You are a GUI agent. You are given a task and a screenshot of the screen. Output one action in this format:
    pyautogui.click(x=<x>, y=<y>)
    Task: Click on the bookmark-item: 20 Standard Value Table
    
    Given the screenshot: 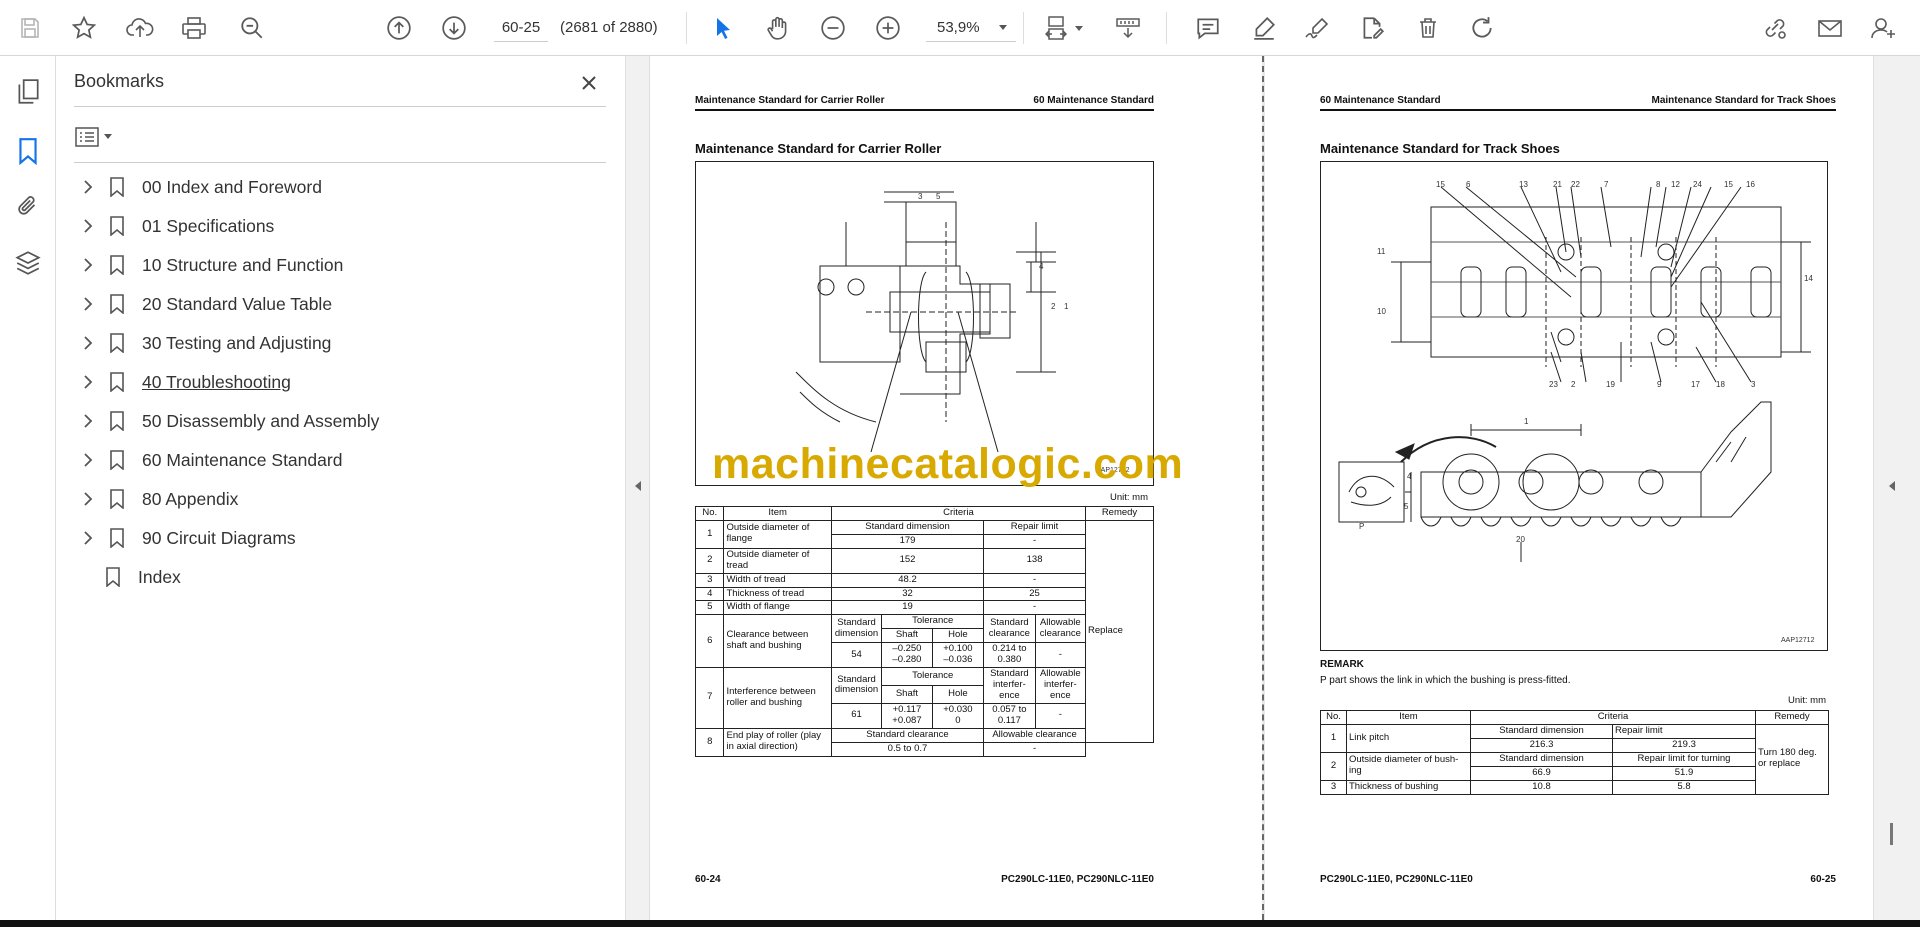 What is the action you would take?
    pyautogui.click(x=344, y=304)
    